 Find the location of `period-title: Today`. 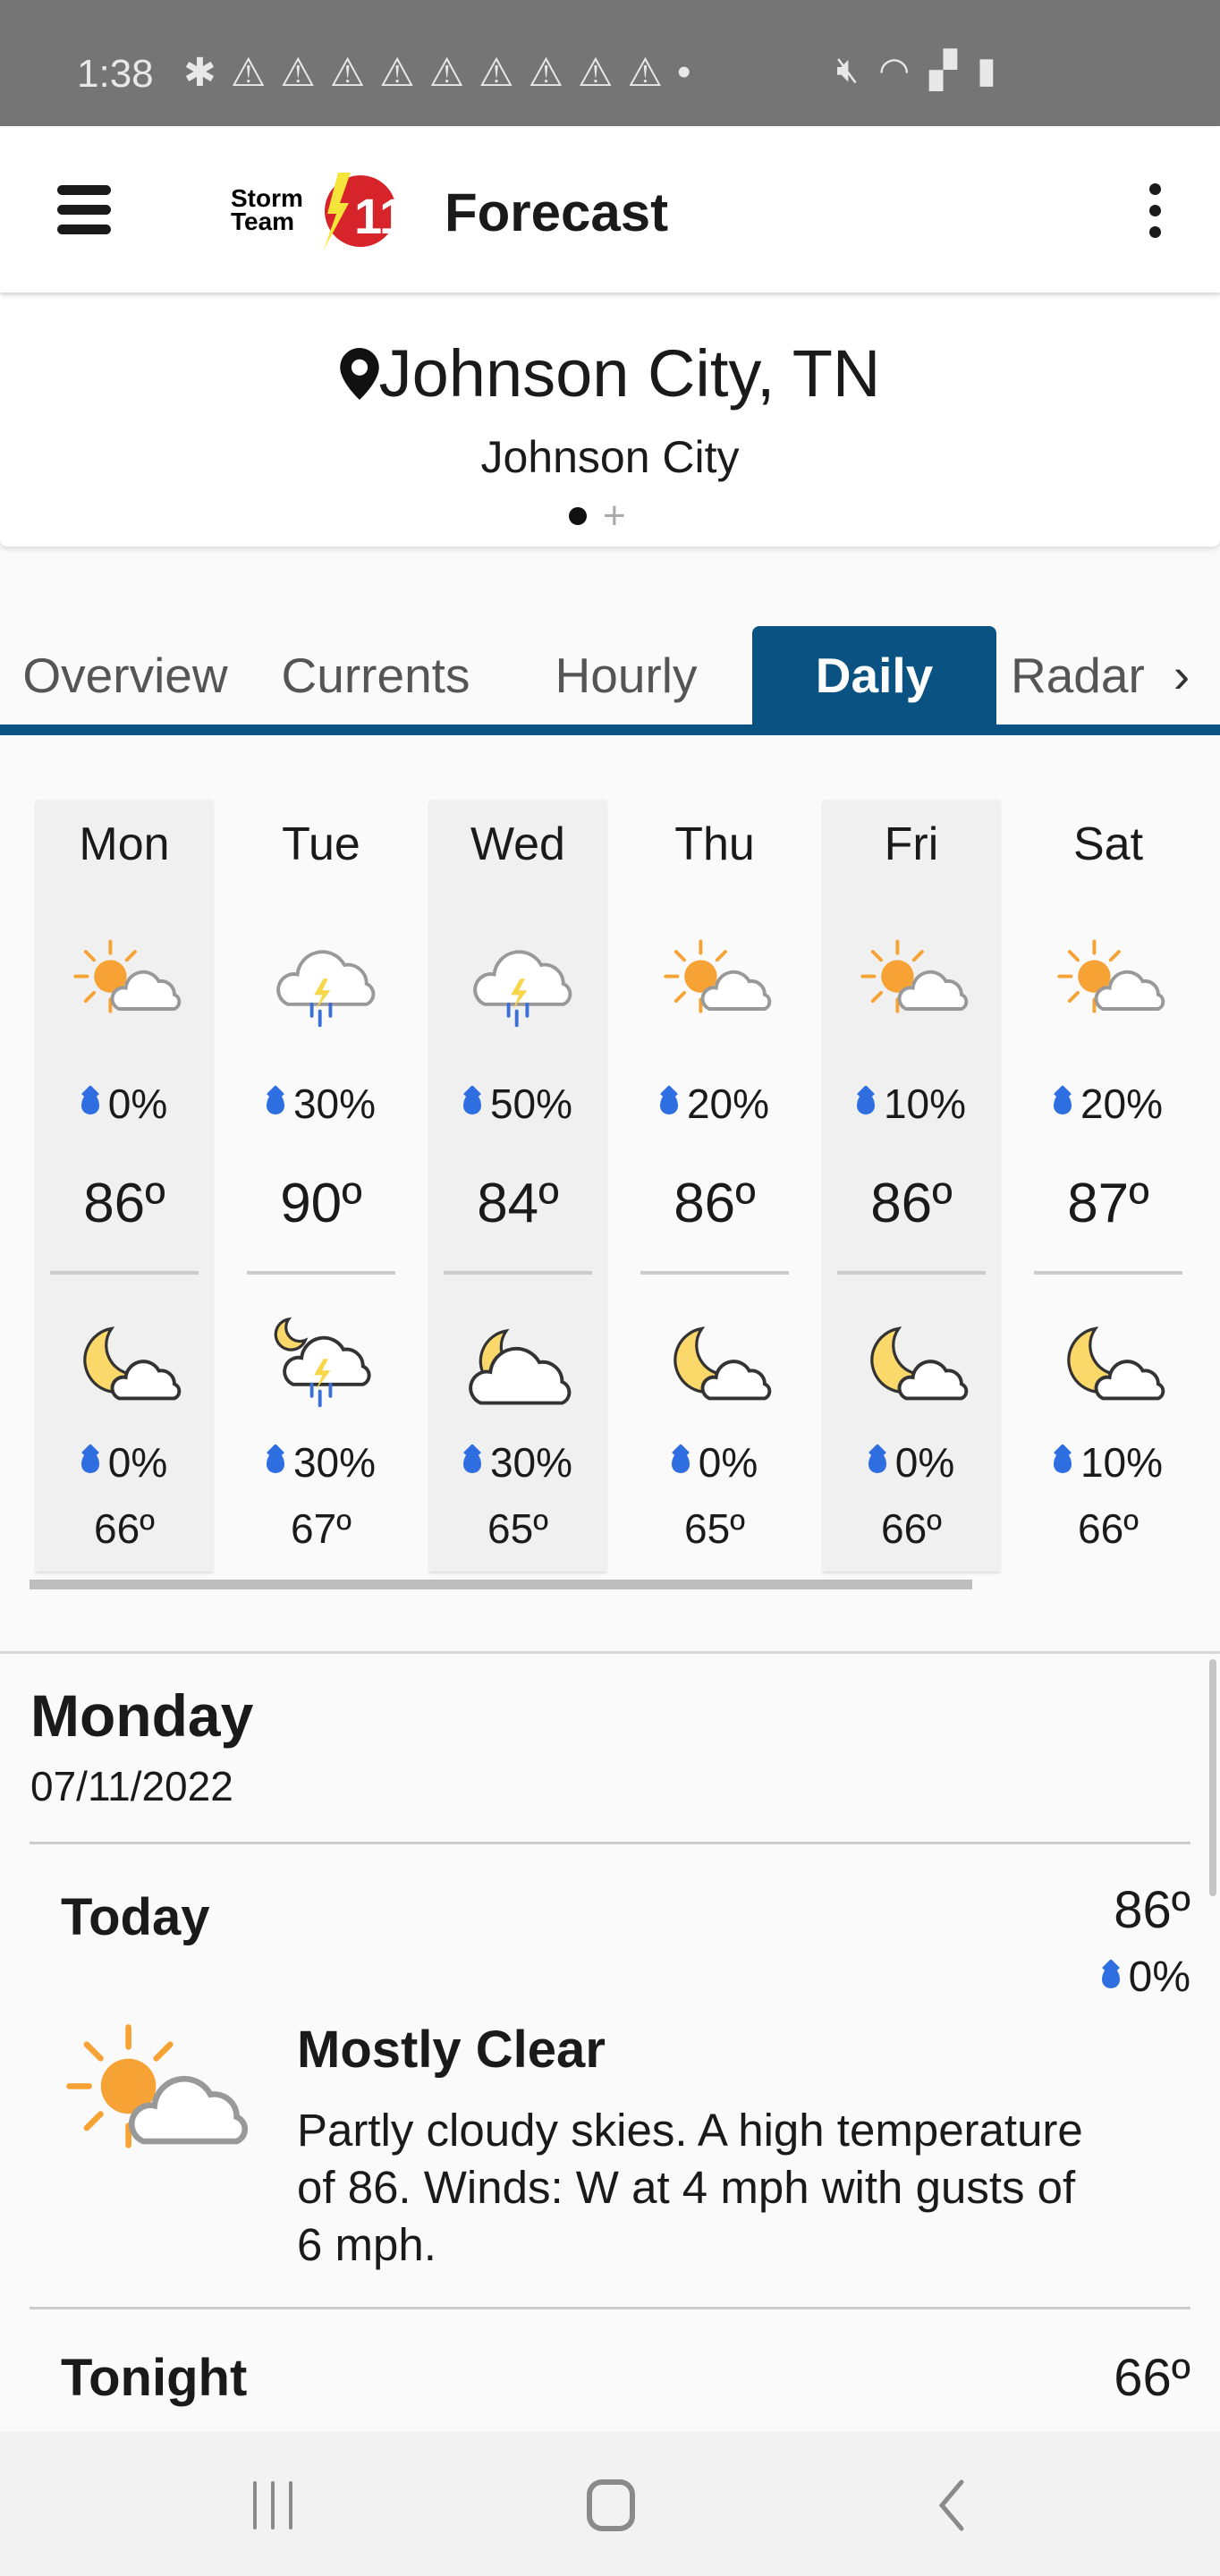

period-title: Today is located at coordinates (135, 1917).